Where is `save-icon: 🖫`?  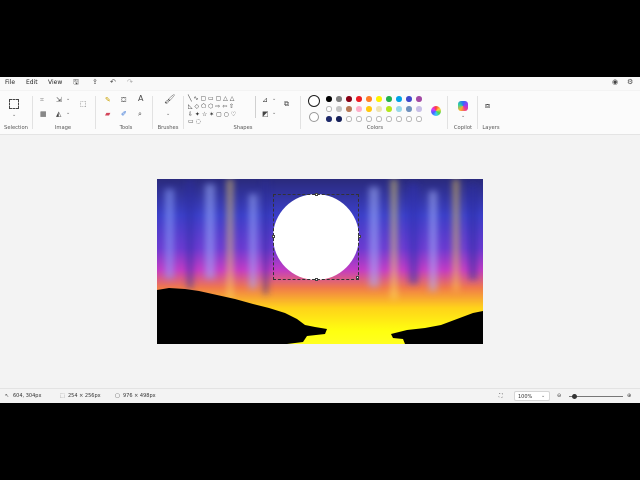
save-icon: 🖫 is located at coordinates (76, 83).